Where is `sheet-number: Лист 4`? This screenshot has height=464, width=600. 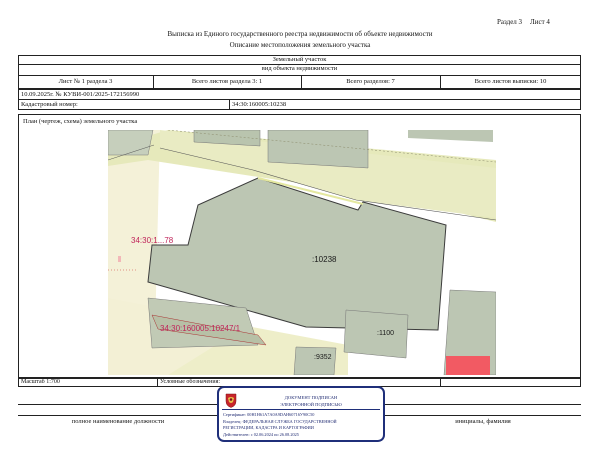
sheet-number: Лист 4 is located at coordinates (540, 22).